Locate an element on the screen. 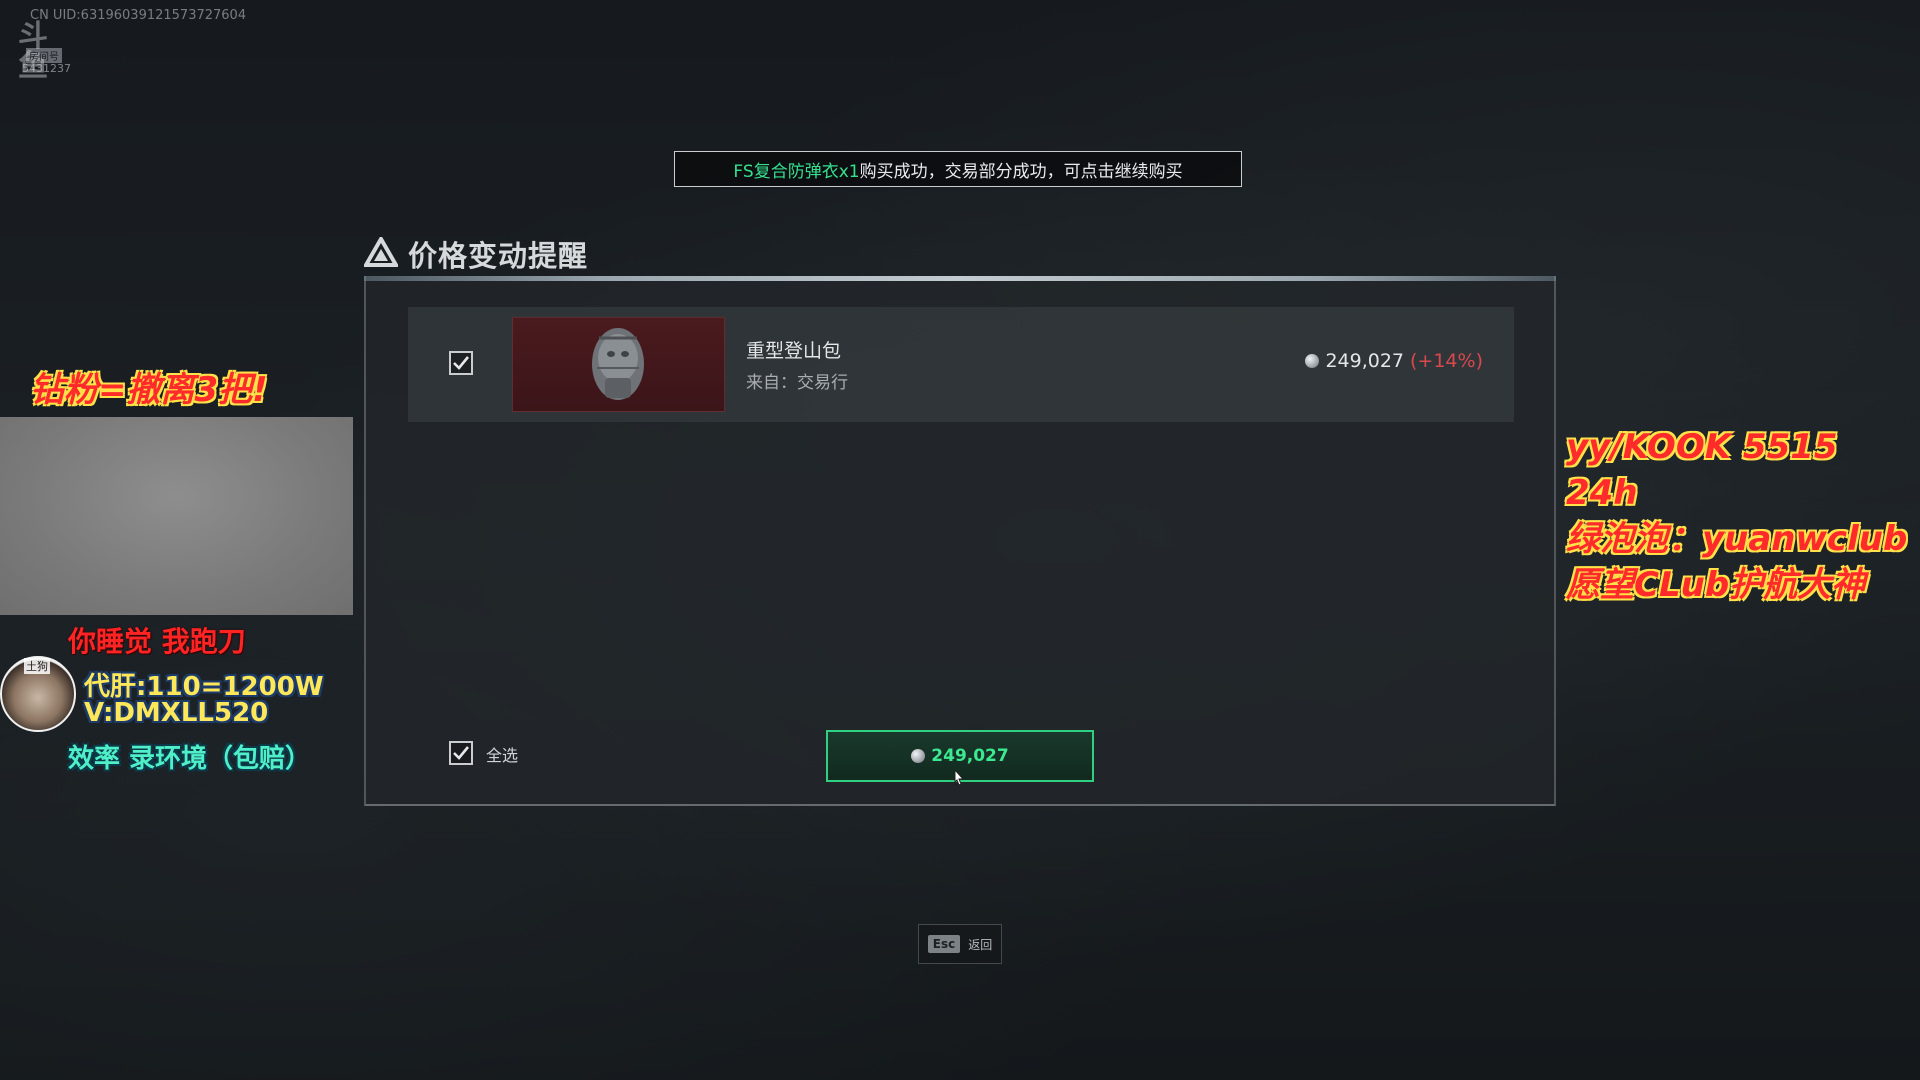  webcam-area is located at coordinates (176, 516).